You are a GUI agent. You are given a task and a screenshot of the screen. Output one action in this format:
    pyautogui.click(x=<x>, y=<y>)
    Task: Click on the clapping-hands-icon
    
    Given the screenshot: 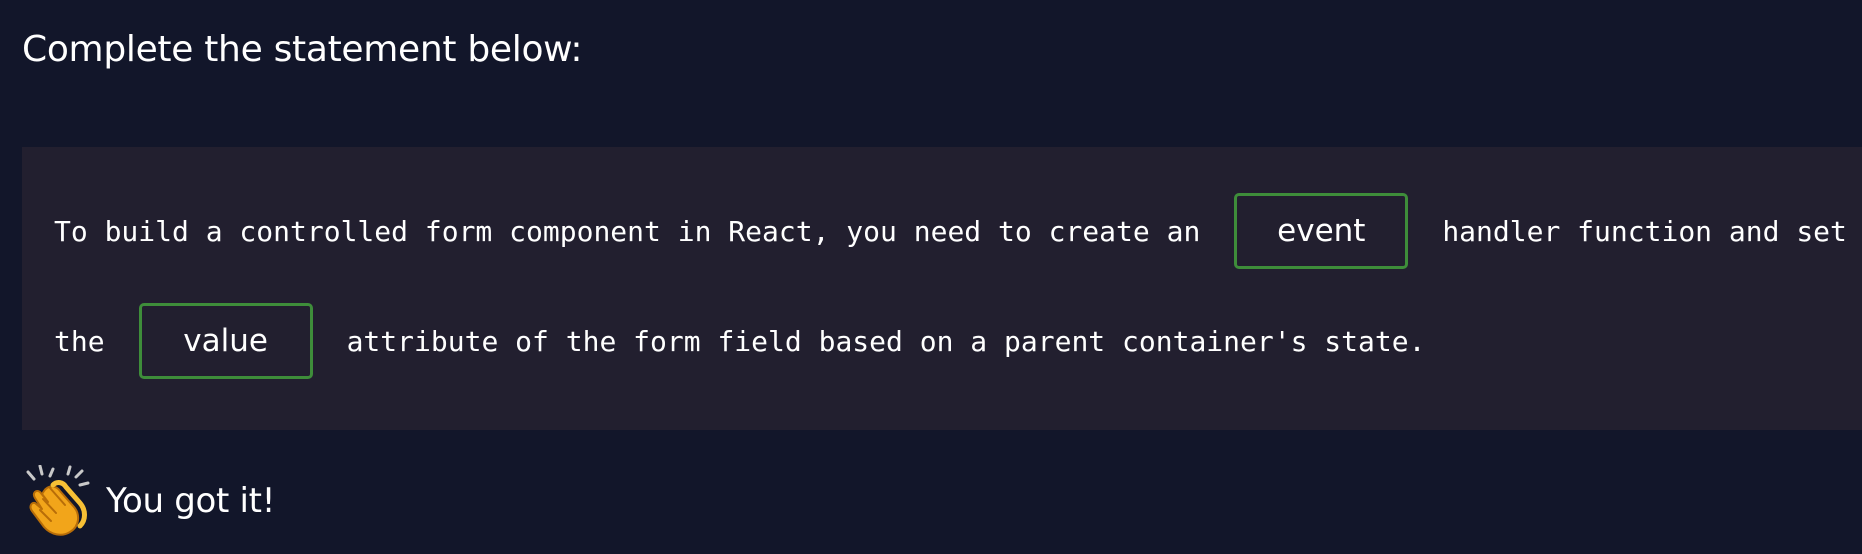 What is the action you would take?
    pyautogui.click(x=58, y=500)
    